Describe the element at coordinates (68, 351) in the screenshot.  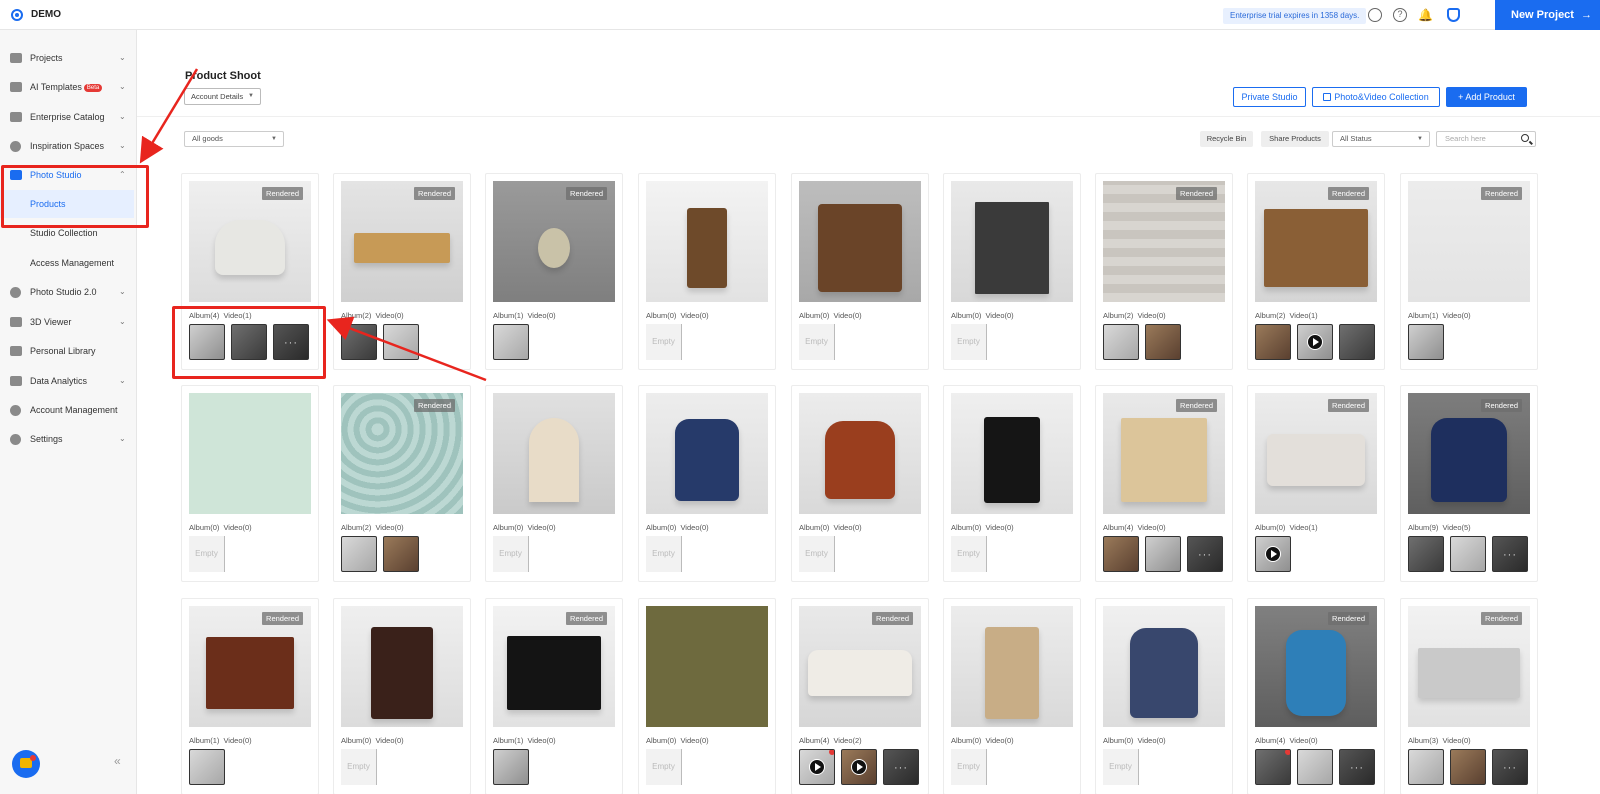
I see `sidebar-item-personal-library: Personal Library` at that location.